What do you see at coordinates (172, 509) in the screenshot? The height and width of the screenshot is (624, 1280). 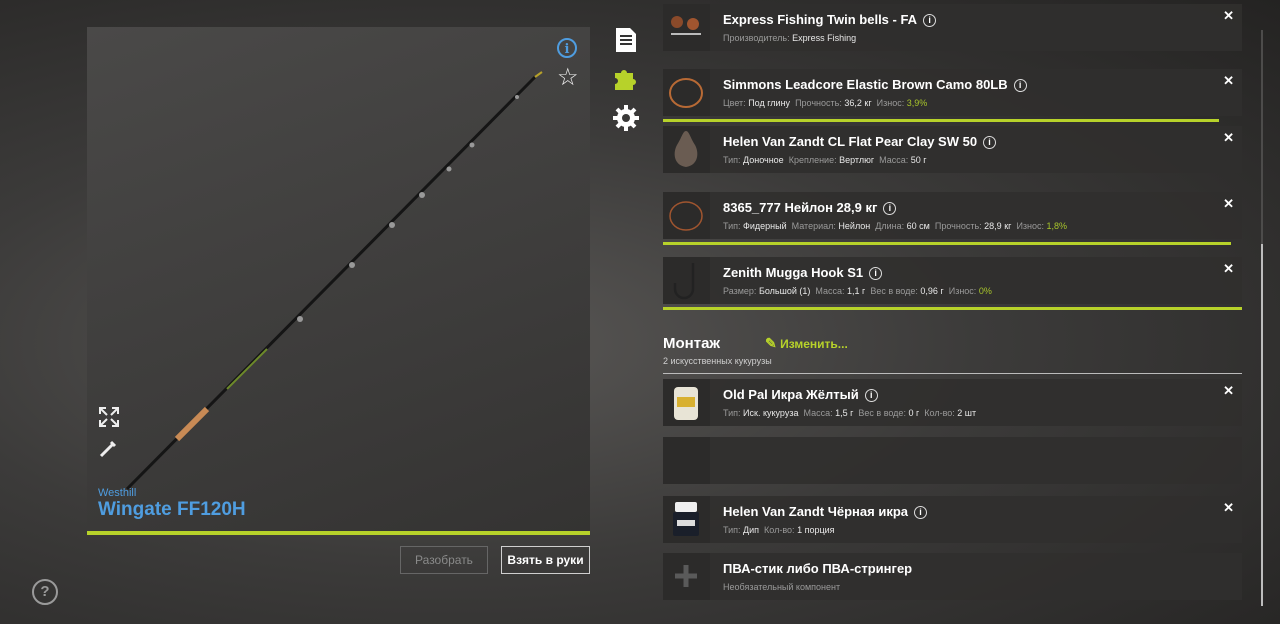 I see `rod-name: Wingate FF120H` at bounding box center [172, 509].